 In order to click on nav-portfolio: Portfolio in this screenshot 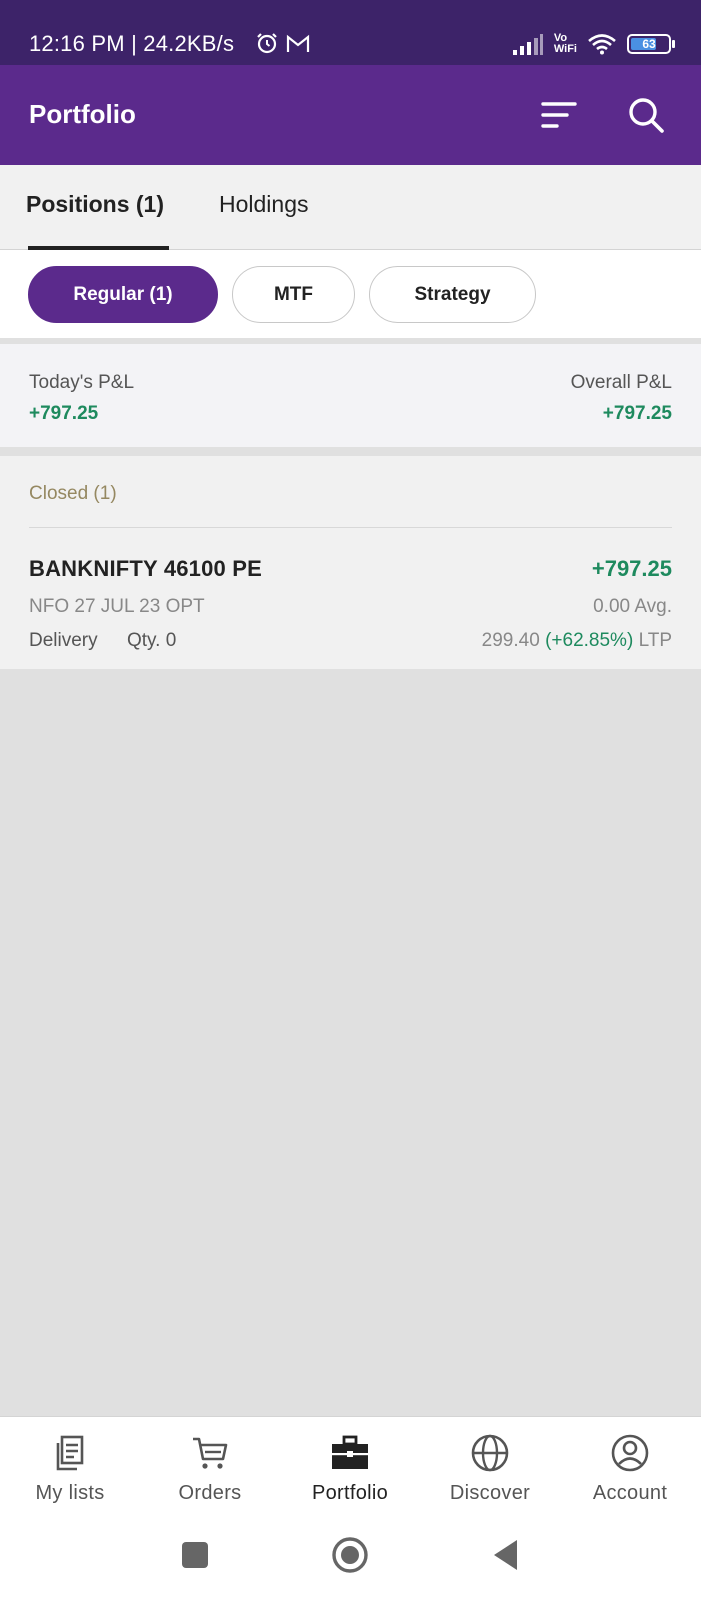, I will do `click(350, 1469)`.